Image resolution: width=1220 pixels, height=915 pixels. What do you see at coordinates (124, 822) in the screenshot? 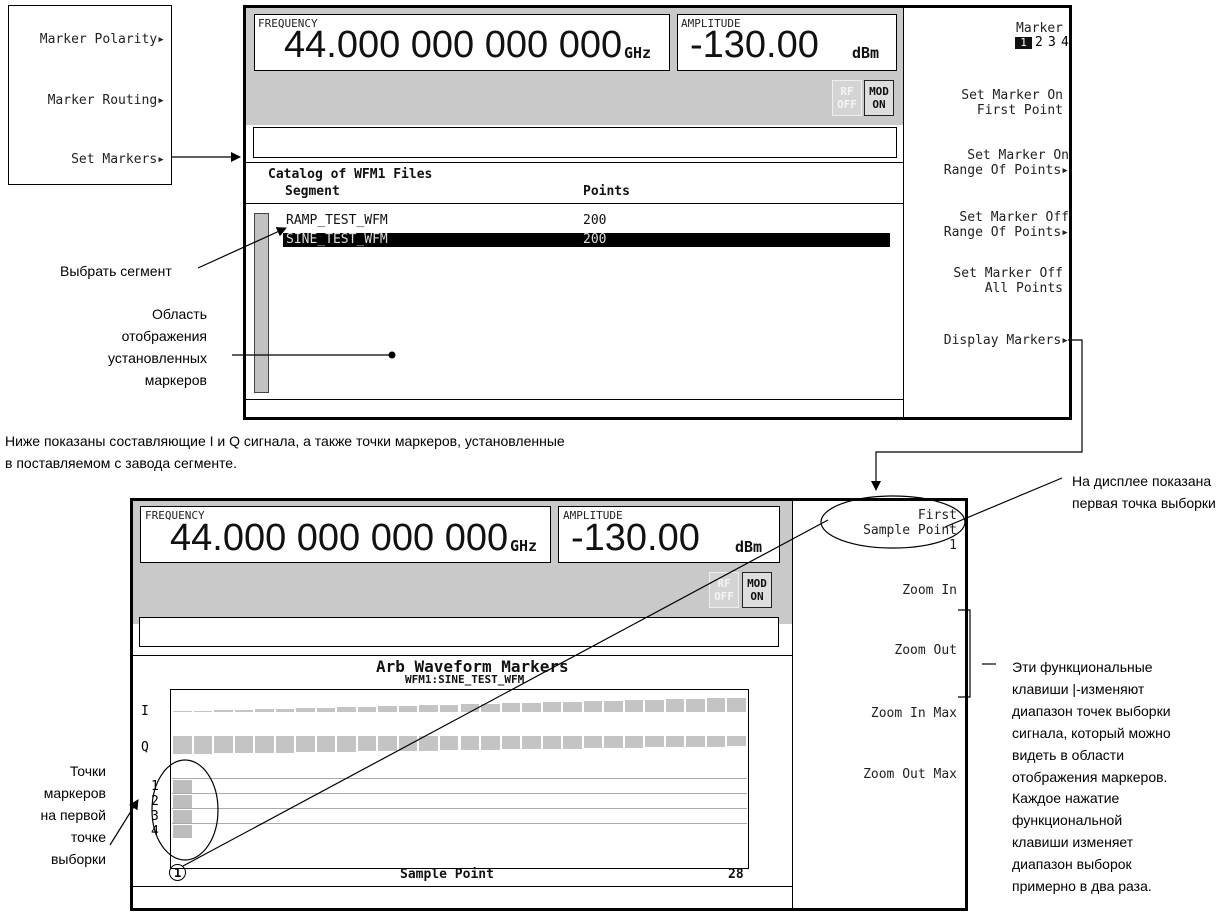
I see `marker-points-callout-line` at bounding box center [124, 822].